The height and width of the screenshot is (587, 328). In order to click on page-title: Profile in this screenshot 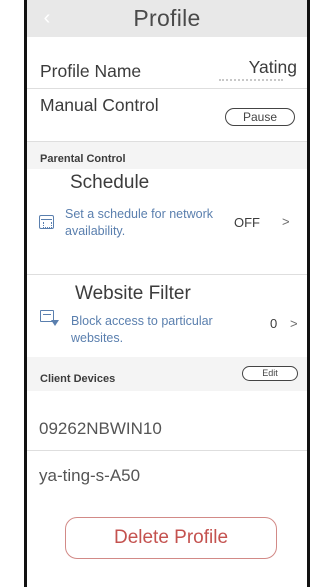, I will do `click(167, 18)`.